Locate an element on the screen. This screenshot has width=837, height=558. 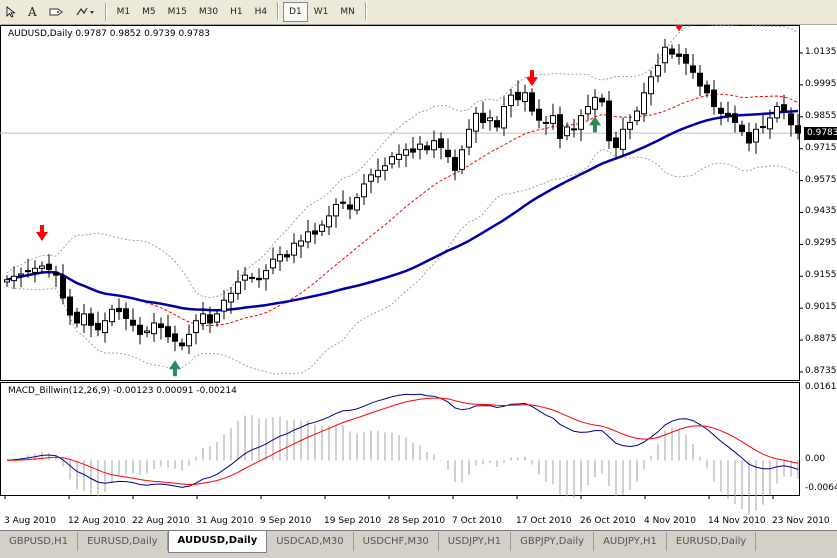
chart-toolbar: A M1 M5 M15 M30 H1 H4 D1 W1 MN is located at coordinates (418, 12).